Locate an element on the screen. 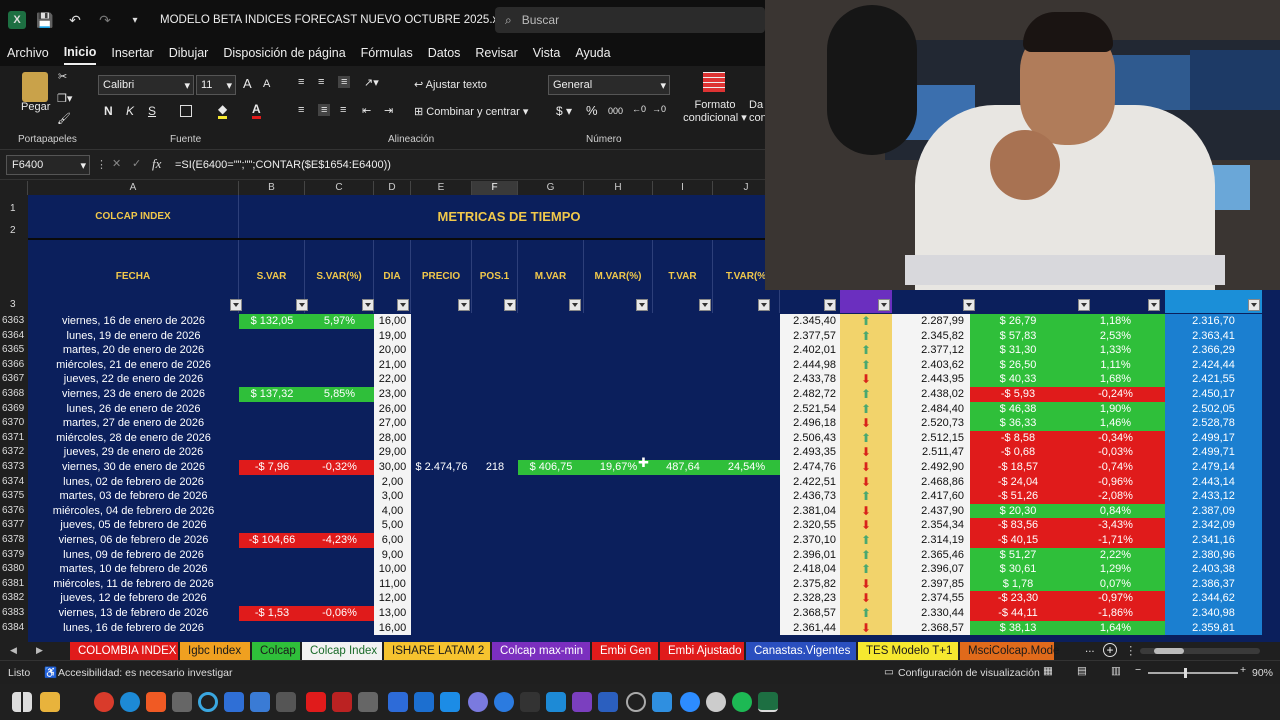  diff-pct-cell: -1,86% is located at coordinates (1115, 613).